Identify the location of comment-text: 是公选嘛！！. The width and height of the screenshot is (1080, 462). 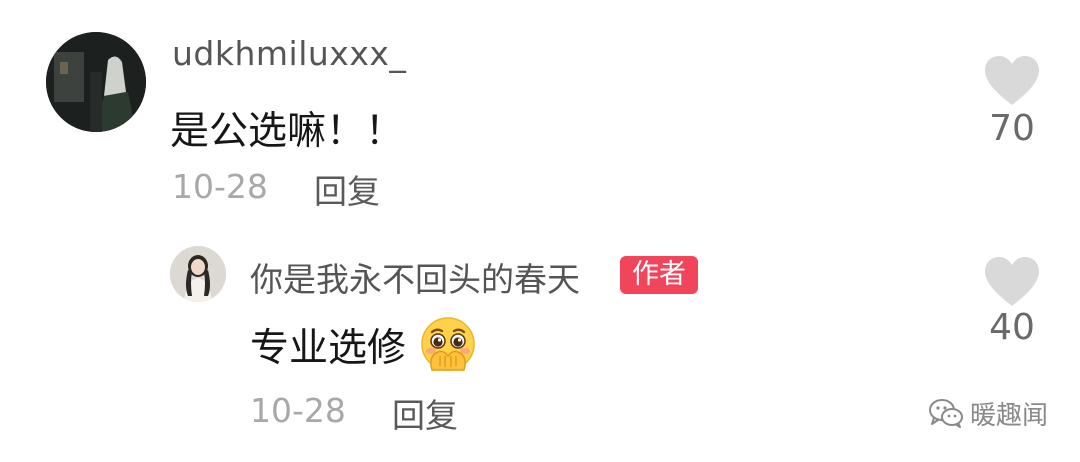
(287, 131).